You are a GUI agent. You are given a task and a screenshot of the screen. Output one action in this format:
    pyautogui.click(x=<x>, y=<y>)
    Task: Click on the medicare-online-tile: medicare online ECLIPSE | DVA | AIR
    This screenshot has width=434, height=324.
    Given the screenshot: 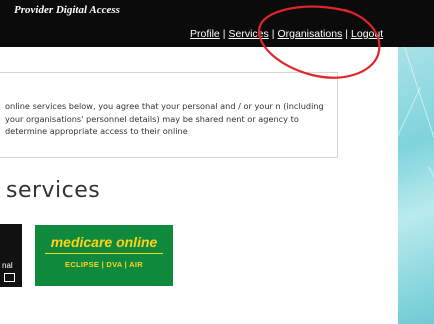 What is the action you would take?
    pyautogui.click(x=104, y=255)
    